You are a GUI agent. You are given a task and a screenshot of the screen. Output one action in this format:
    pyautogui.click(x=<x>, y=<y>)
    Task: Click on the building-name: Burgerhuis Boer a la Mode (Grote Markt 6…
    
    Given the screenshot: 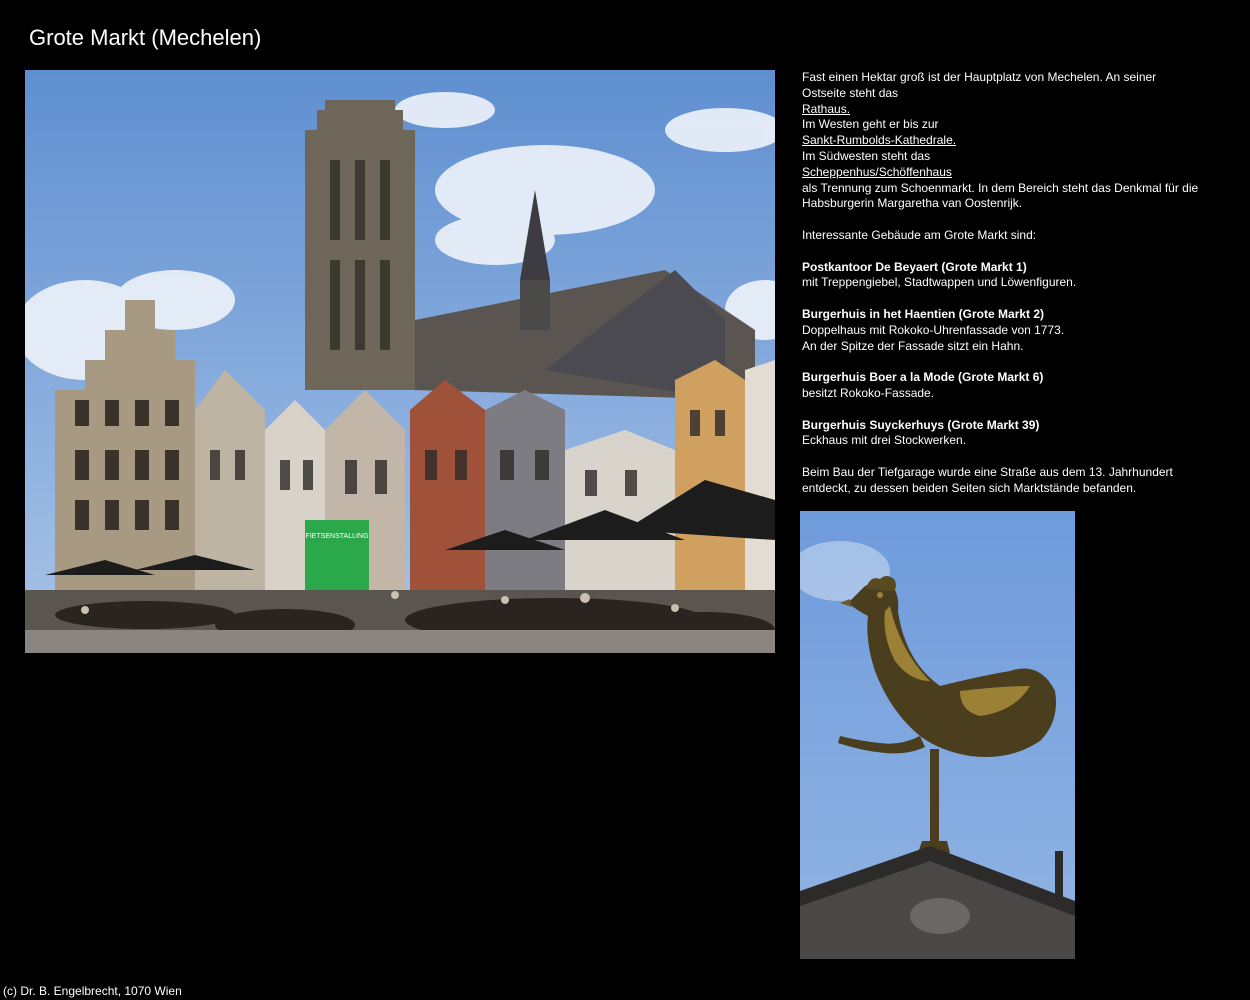 What is the action you would take?
    pyautogui.click(x=923, y=377)
    